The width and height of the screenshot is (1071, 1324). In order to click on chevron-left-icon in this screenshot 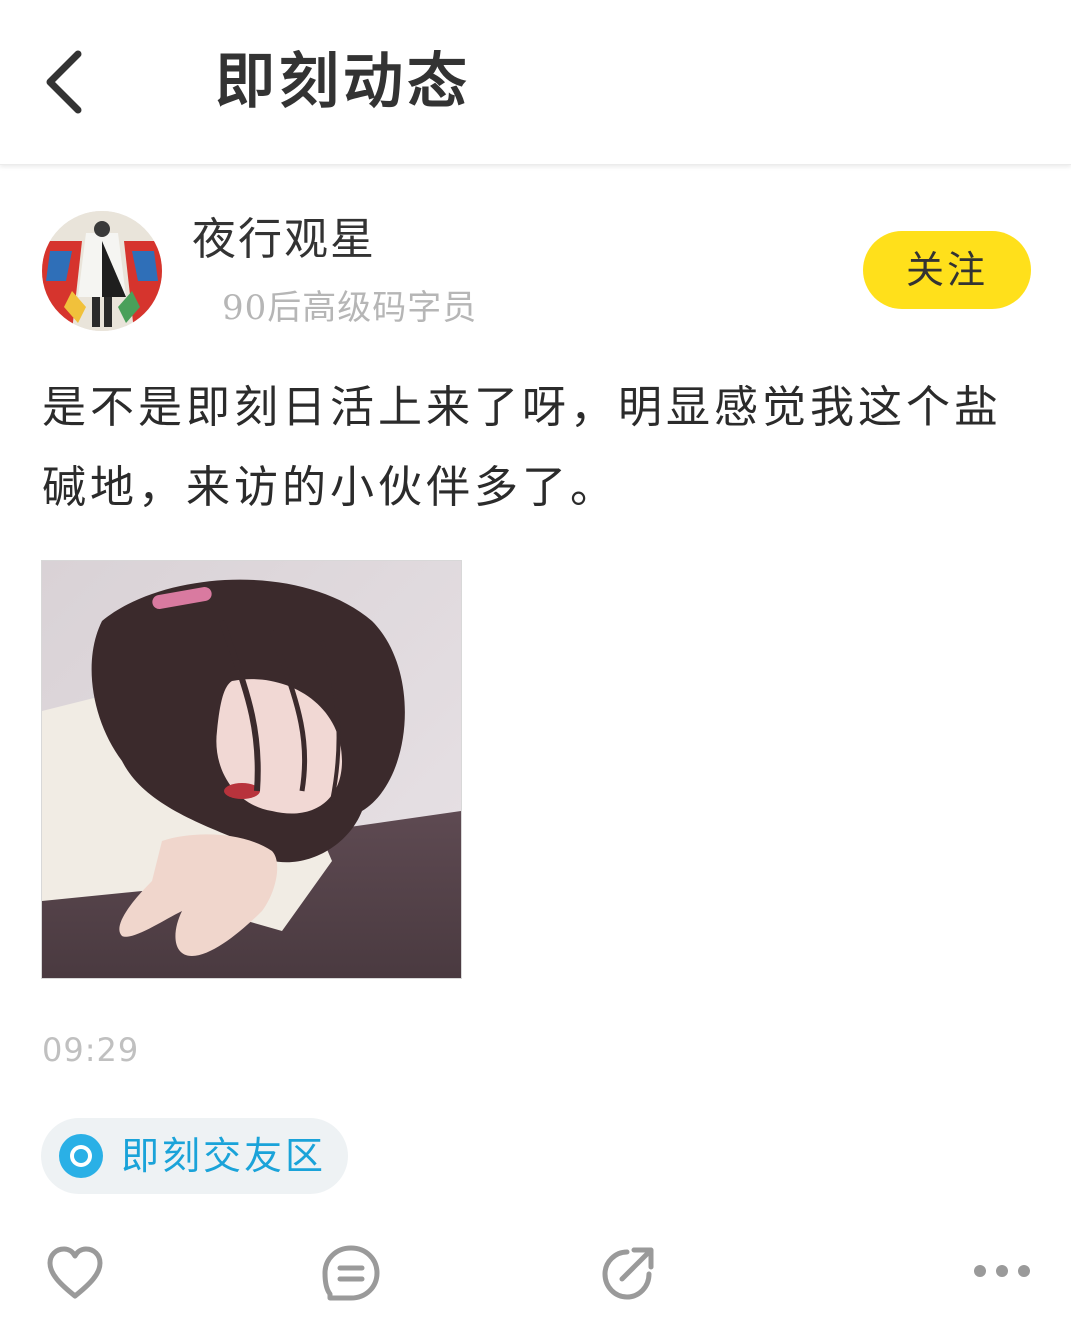, I will do `click(64, 82)`.